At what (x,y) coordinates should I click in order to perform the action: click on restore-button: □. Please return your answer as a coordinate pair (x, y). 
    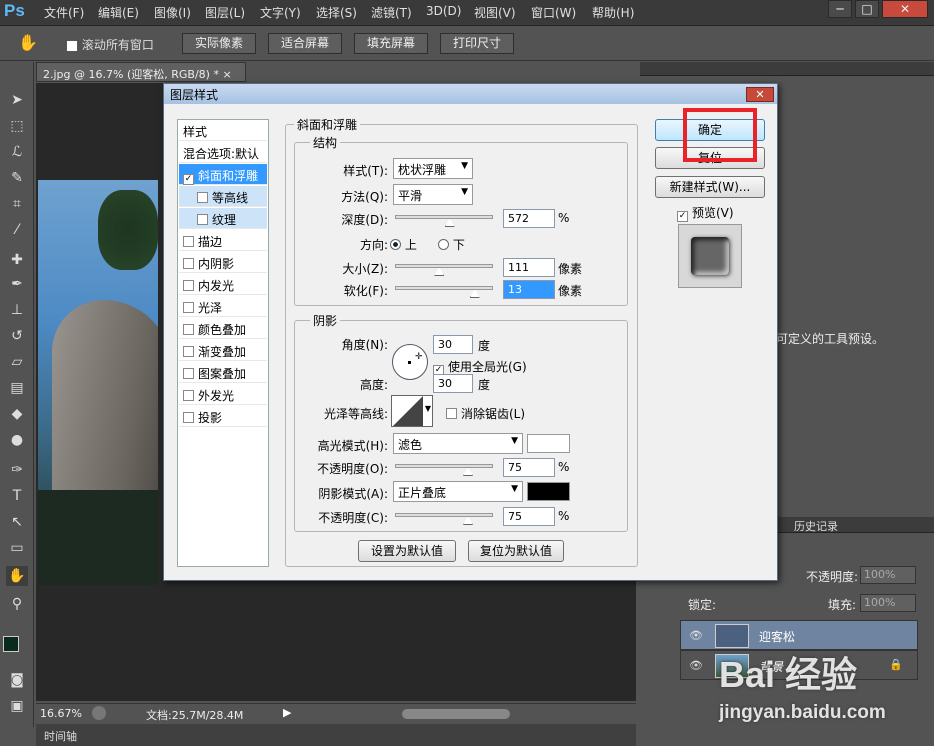
    Looking at the image, I should click on (867, 9).